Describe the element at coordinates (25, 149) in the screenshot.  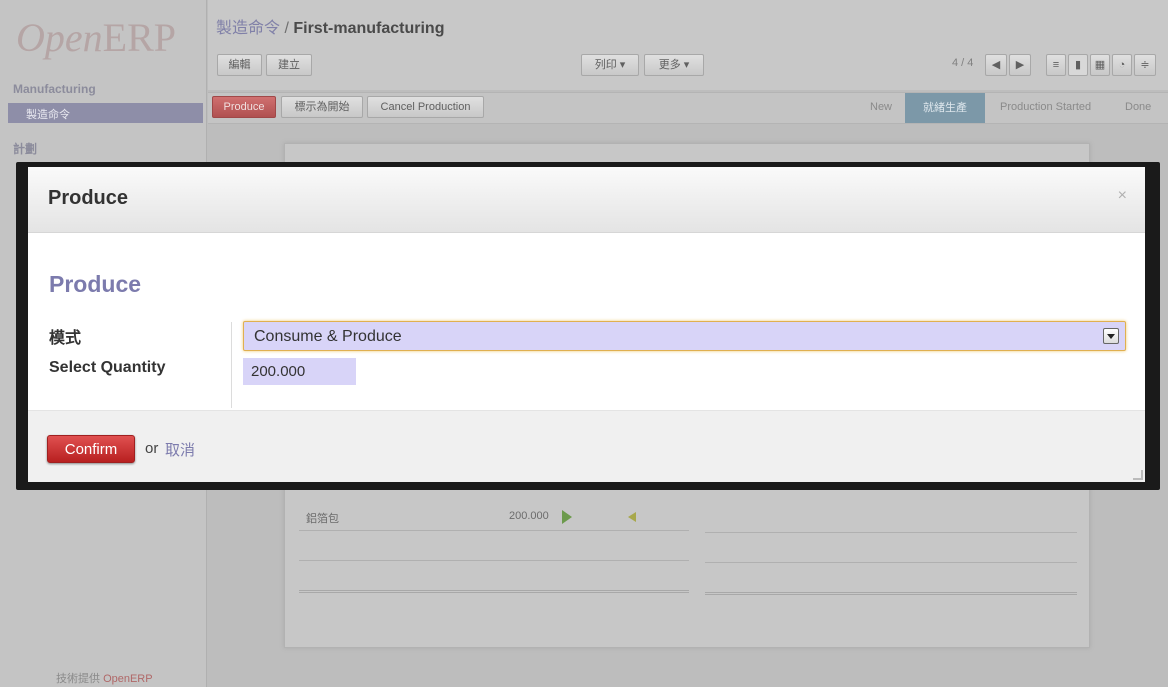
I see `sidebar-section-planning: 計劃` at that location.